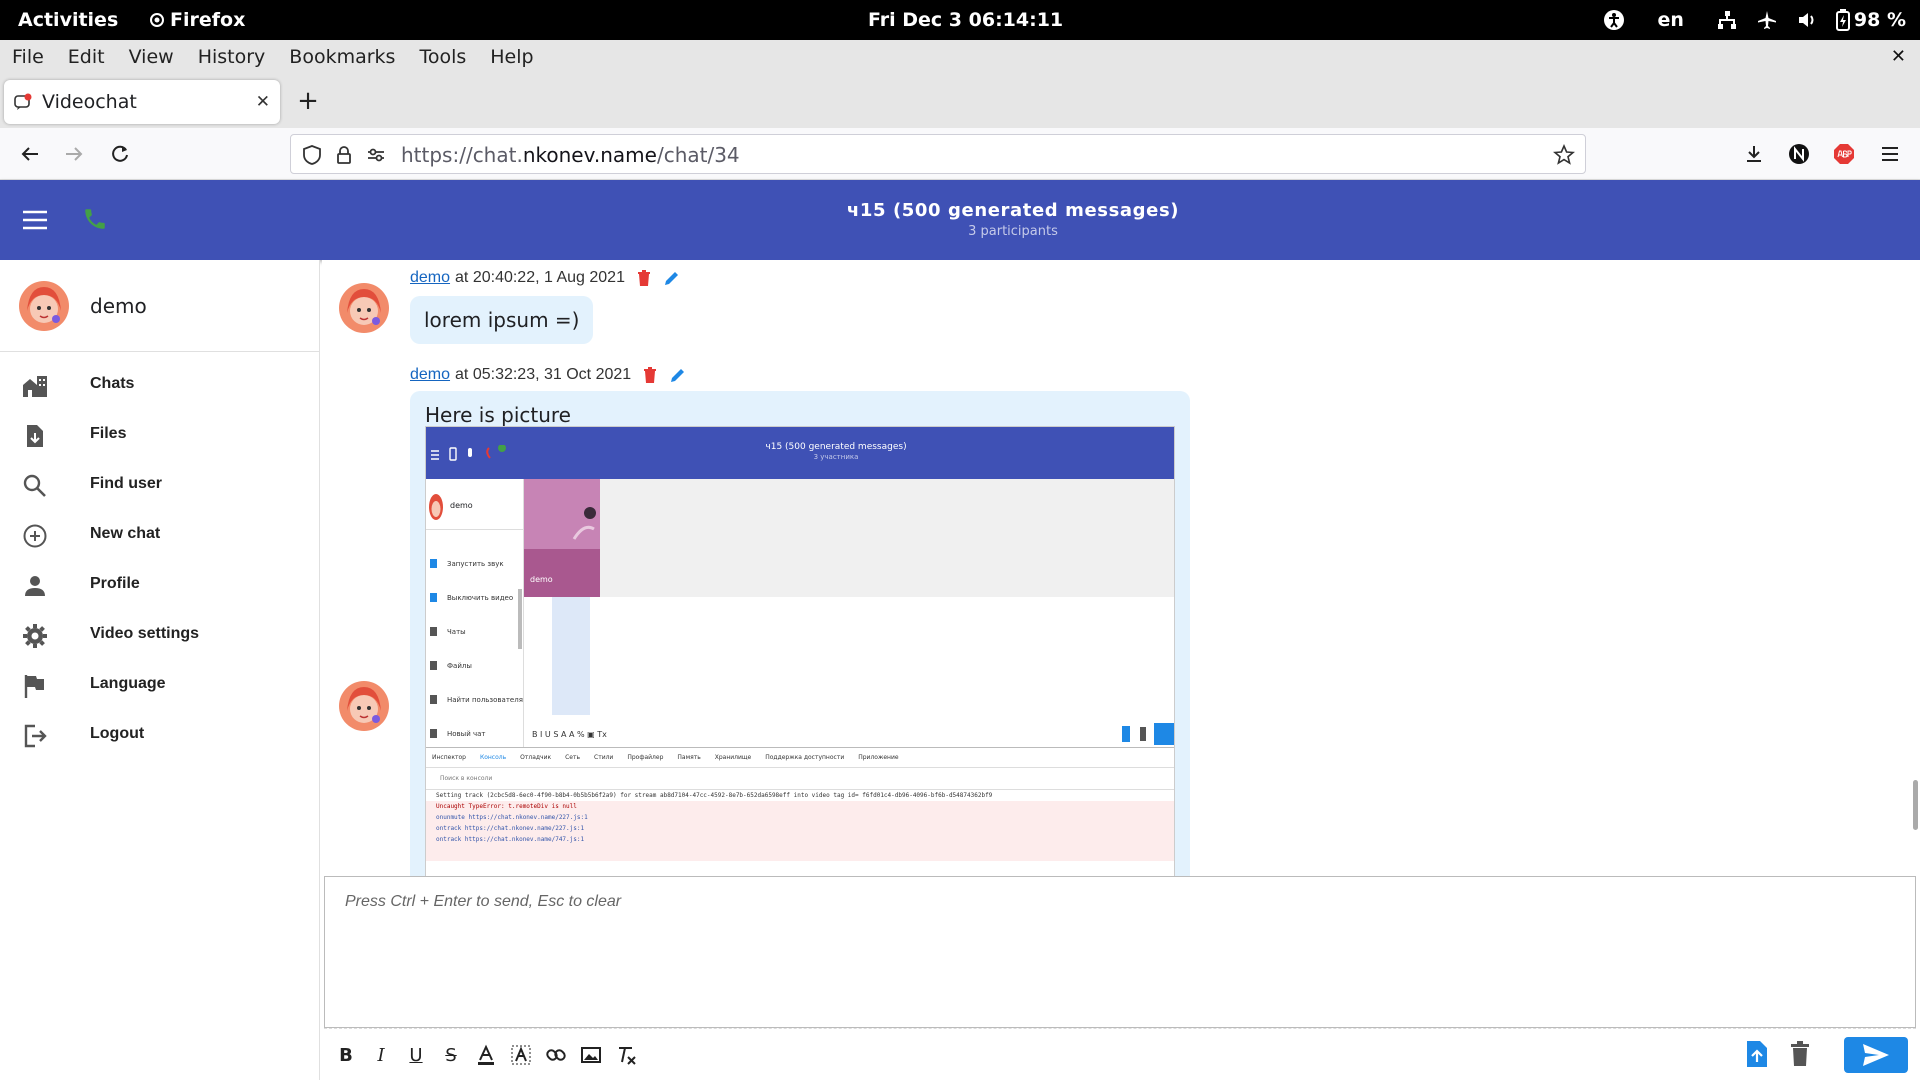 This screenshot has height=1080, width=1920. Describe the element at coordinates (381, 1055) in the screenshot. I see `italic-button: I` at that location.